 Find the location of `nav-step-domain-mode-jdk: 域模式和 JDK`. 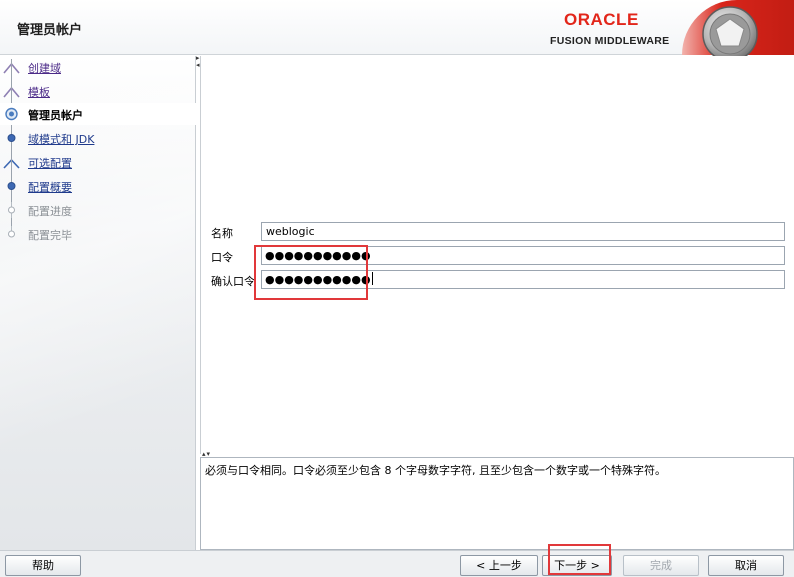

nav-step-domain-mode-jdk: 域模式和 JDK is located at coordinates (98, 138).